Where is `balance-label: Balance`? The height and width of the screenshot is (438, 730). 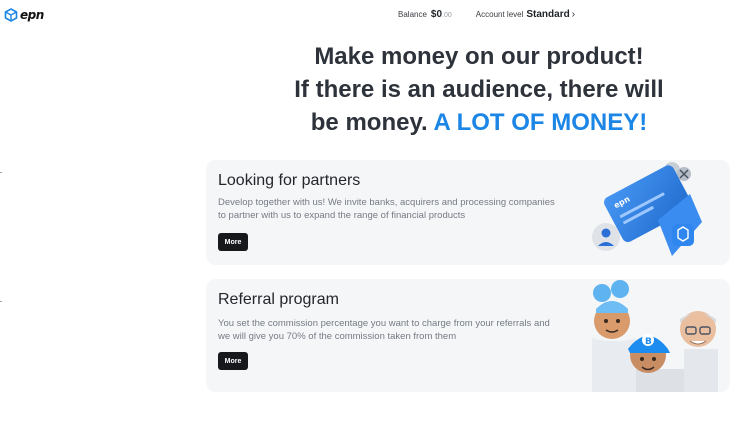
balance-label: Balance is located at coordinates (412, 14).